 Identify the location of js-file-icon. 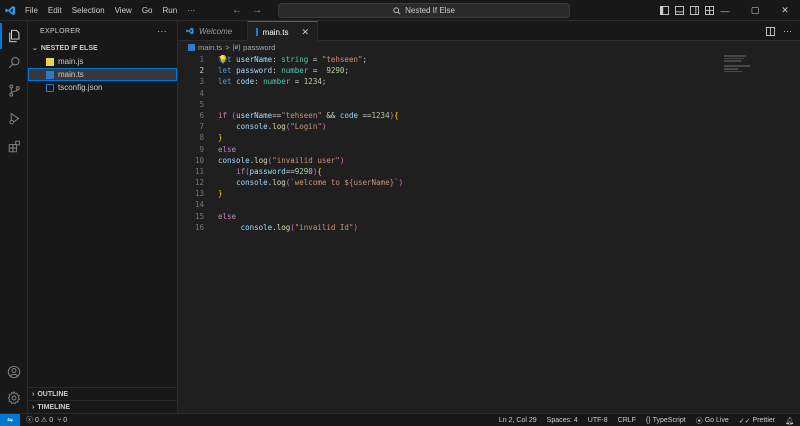
(50, 61).